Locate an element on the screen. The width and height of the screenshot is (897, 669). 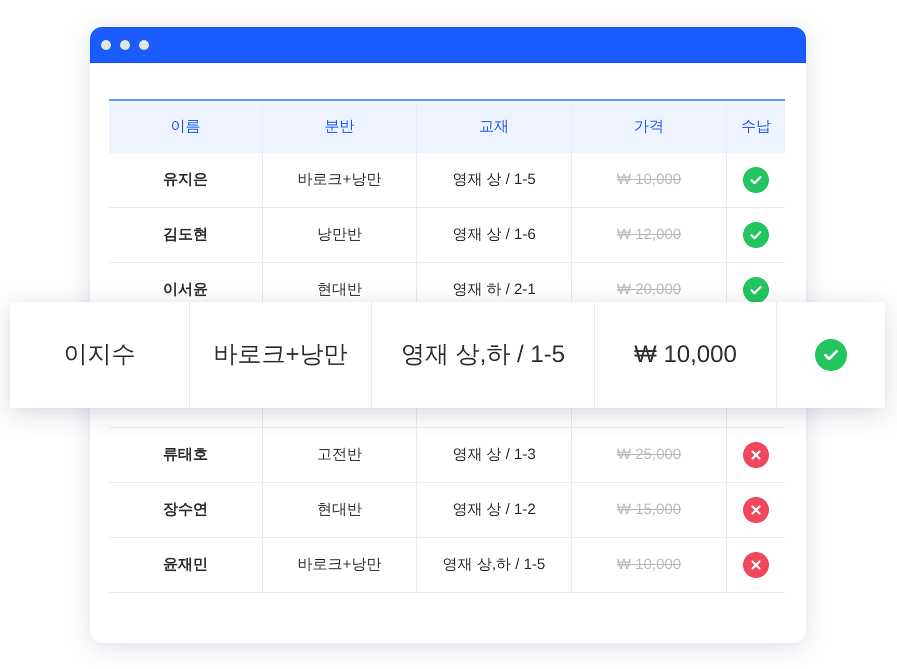
table-cell-text: 고전반 is located at coordinates (339, 454).